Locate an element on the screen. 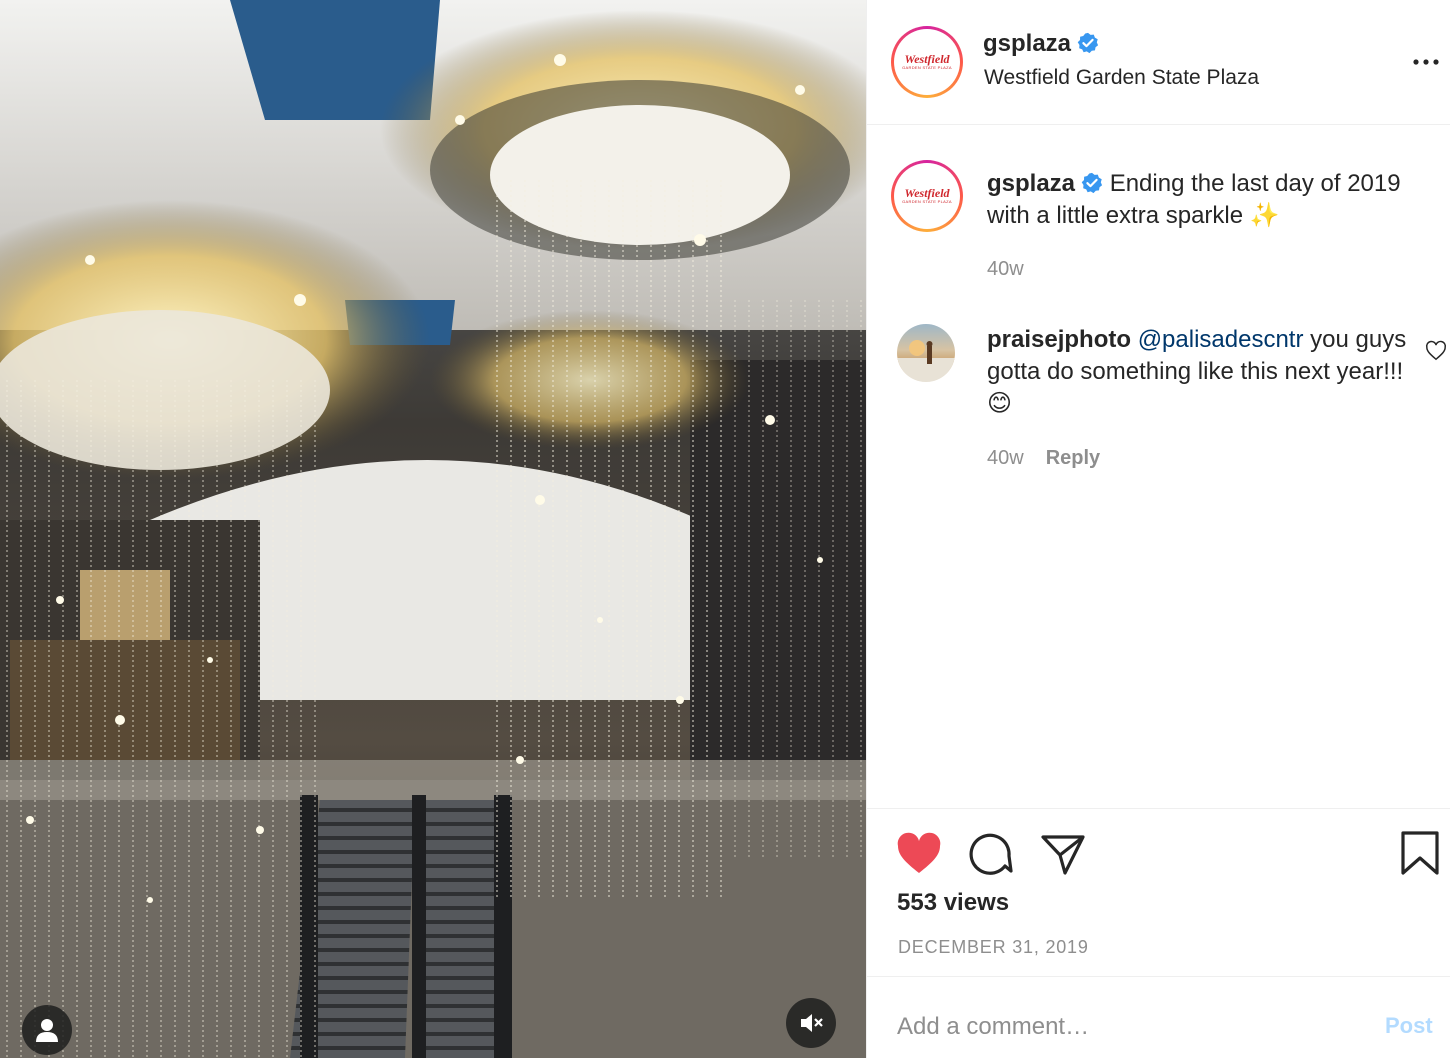 The width and height of the screenshot is (1450, 1058). commenter-avatar is located at coordinates (926, 353).